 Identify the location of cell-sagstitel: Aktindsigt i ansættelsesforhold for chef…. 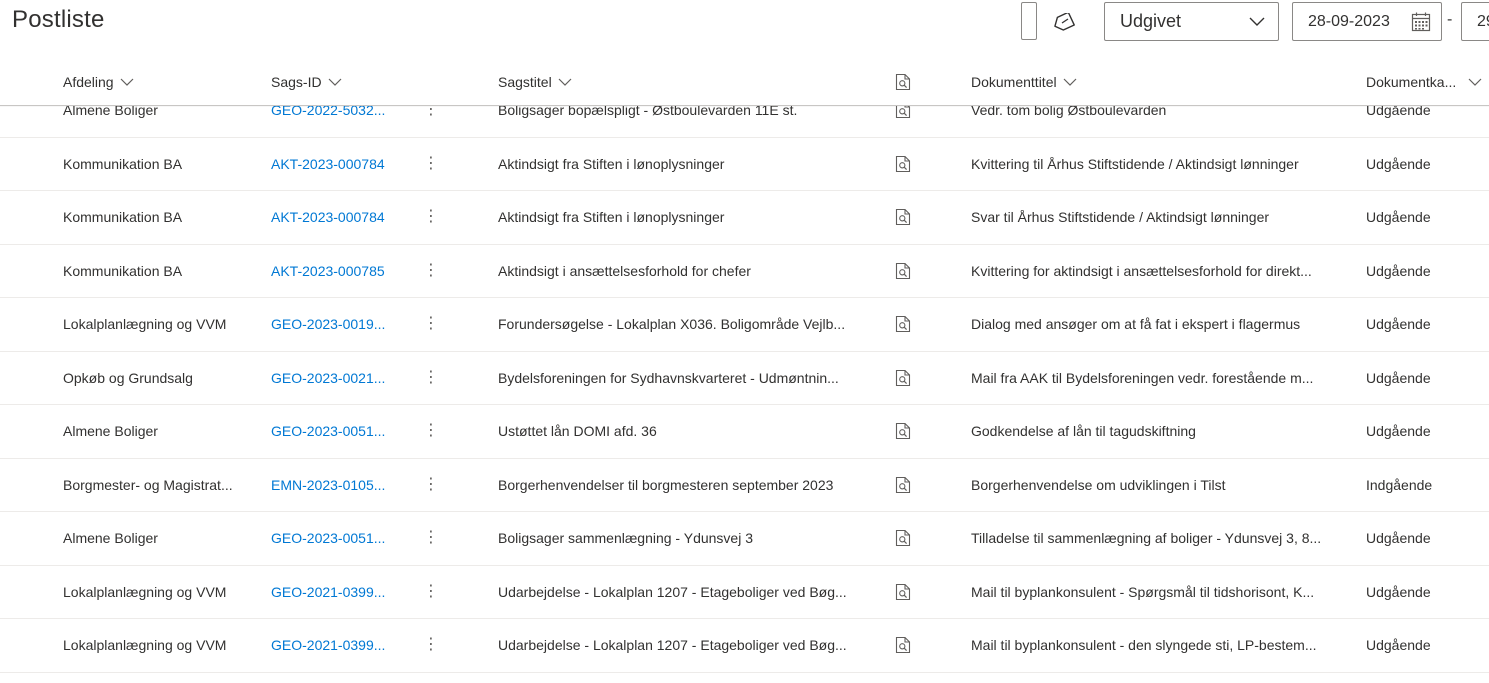
(624, 270).